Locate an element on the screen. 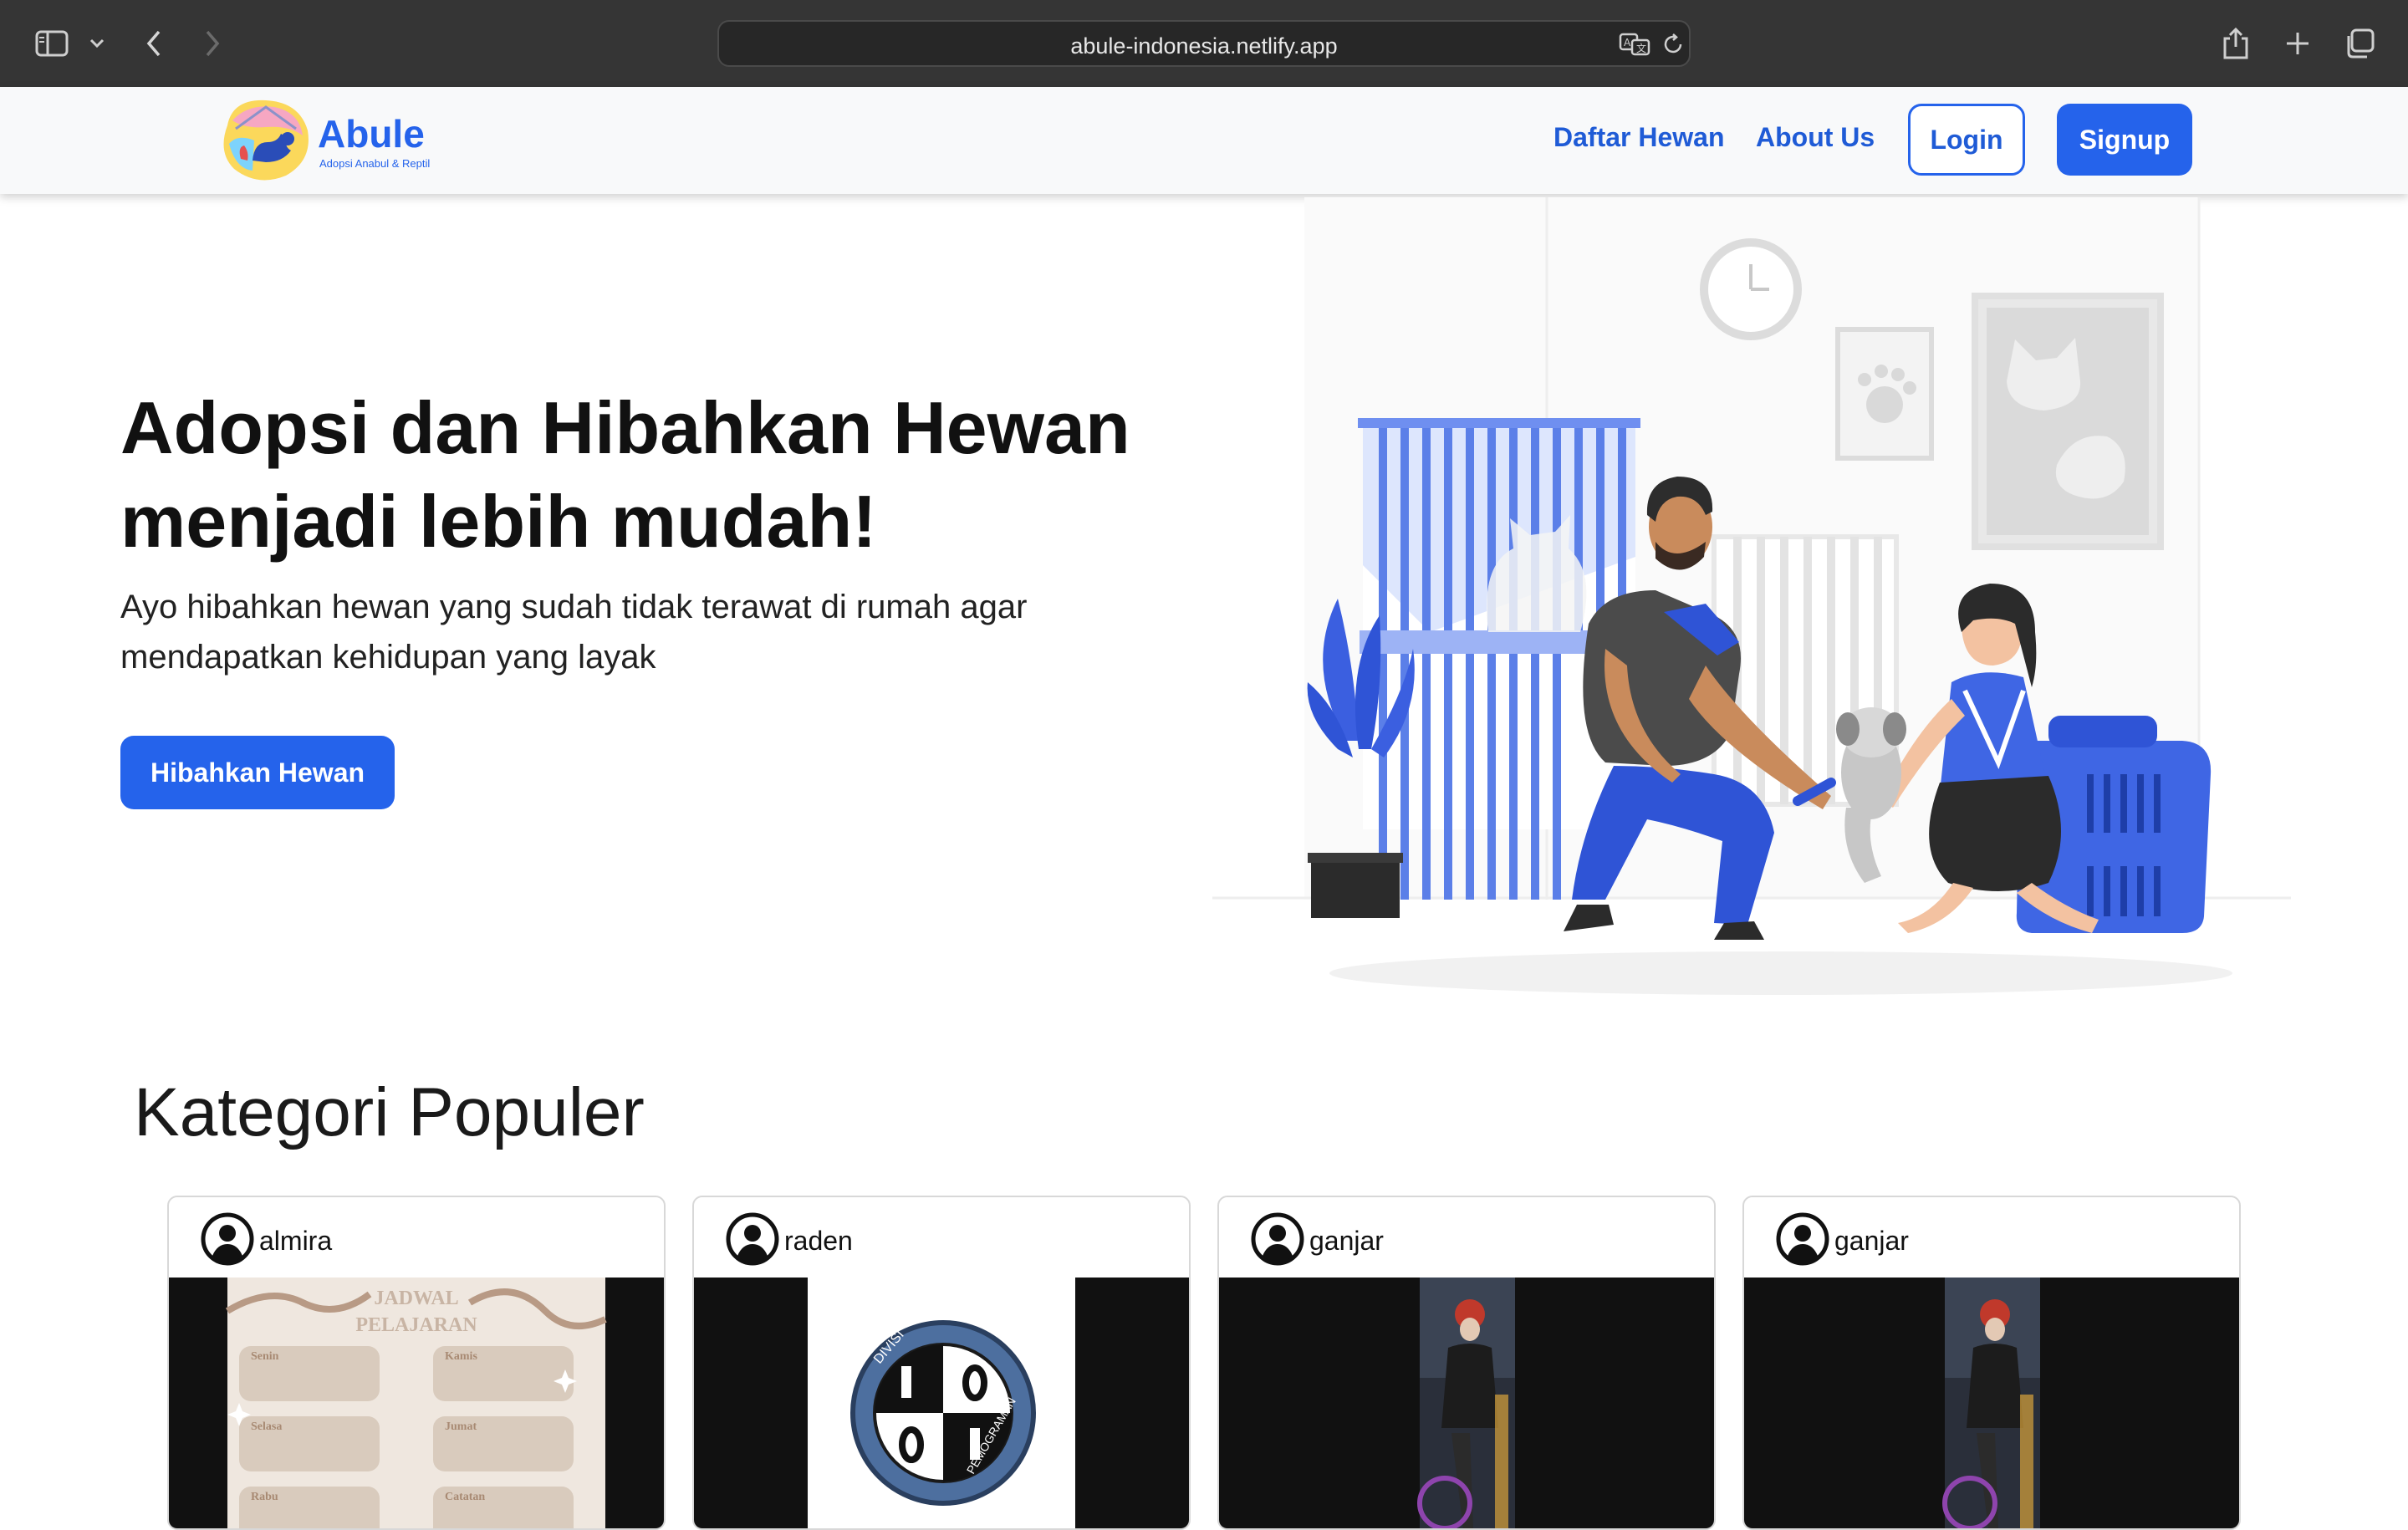 The image size is (2408, 1530). hibahkan-hewan-button: Hibahkan Hewan is located at coordinates (257, 773).